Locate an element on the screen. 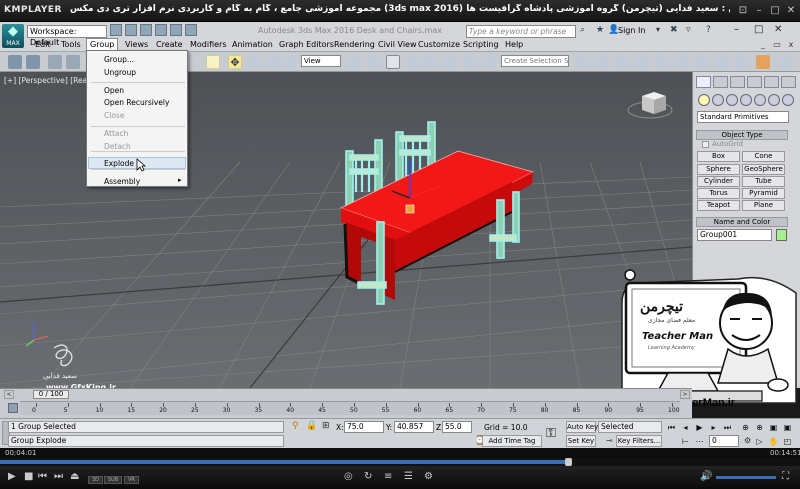 The width and height of the screenshot is (800, 489). unlink-selection-icon is located at coordinates (73, 62).